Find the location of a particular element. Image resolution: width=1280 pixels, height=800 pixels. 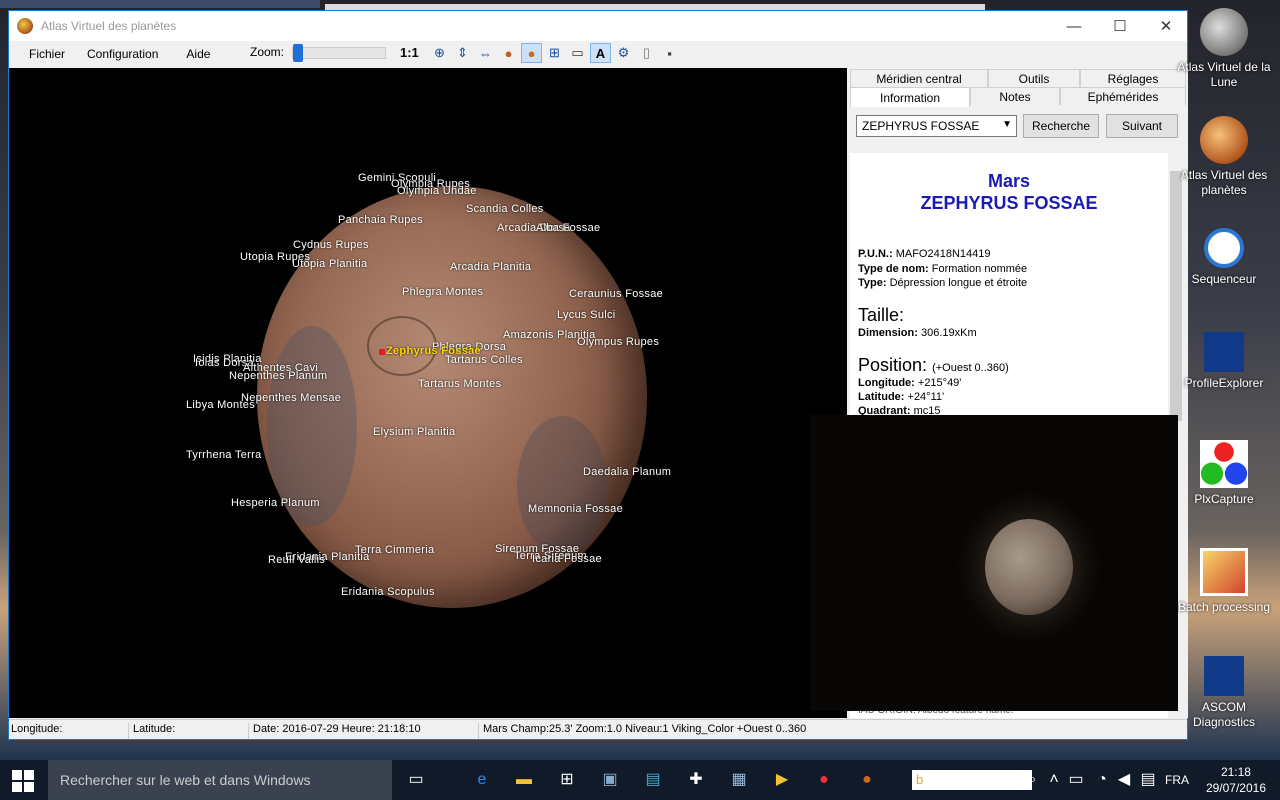

flip-horizontal-icon: ⇔ is located at coordinates (485, 53).